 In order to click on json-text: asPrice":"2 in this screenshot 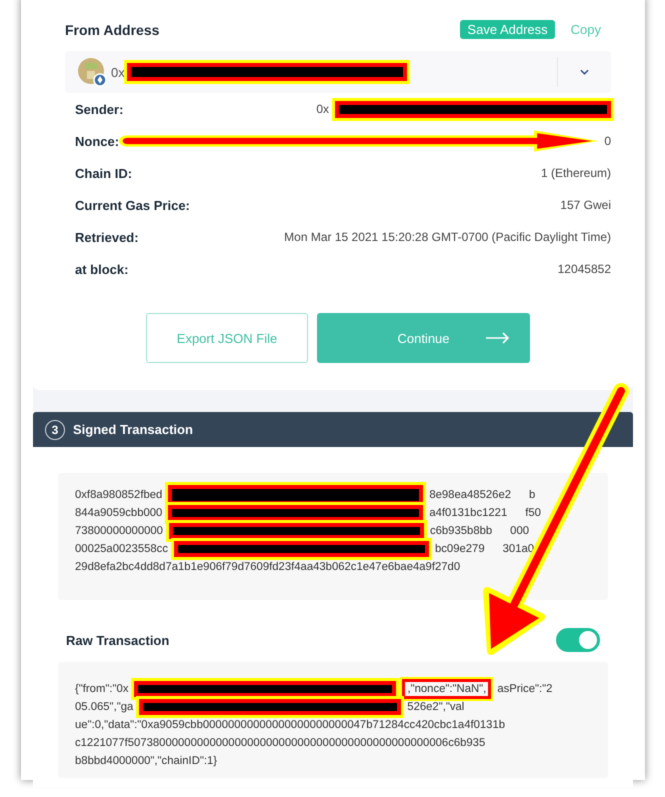, I will do `click(524, 689)`.